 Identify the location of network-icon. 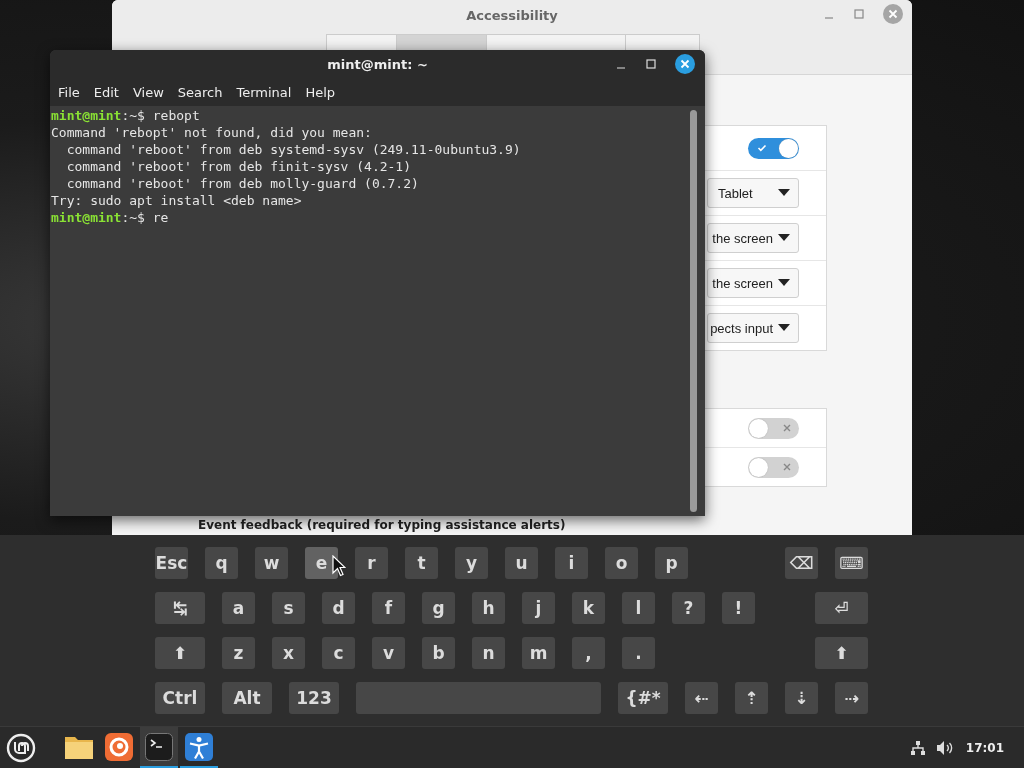
(917, 747).